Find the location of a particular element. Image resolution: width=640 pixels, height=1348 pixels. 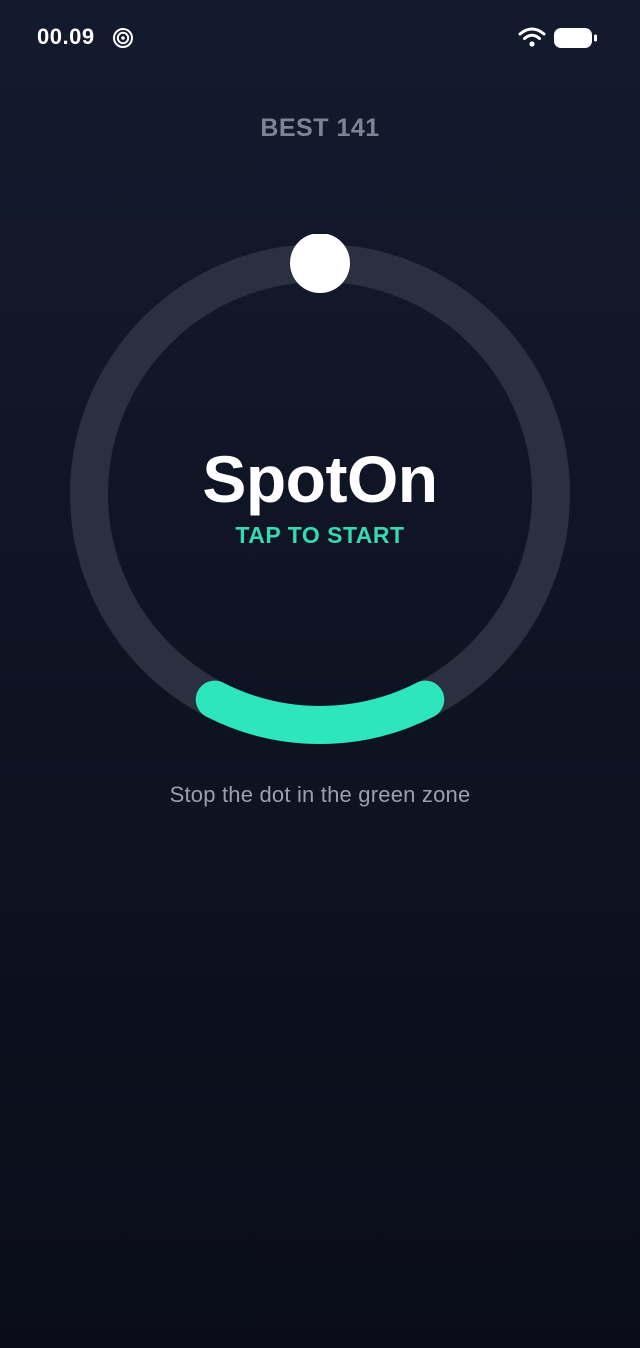

moving-dot is located at coordinates (320, 263).